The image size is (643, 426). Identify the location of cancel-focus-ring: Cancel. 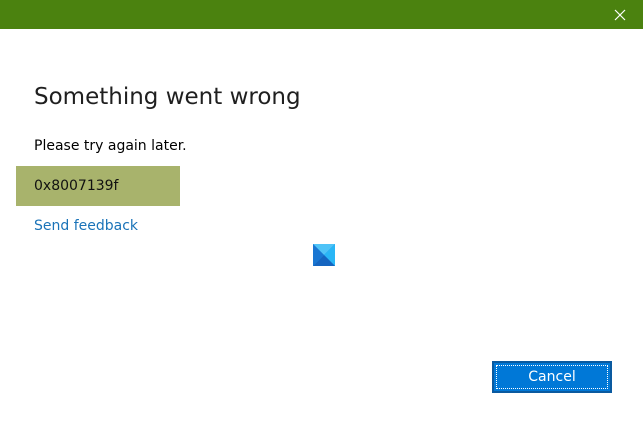
(552, 377).